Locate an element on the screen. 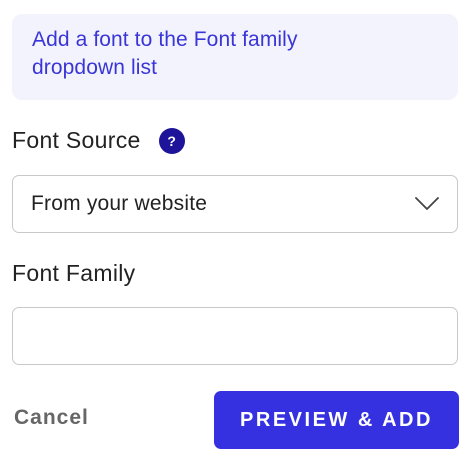 This screenshot has width=472, height=461. info-text-line2: dropdown list is located at coordinates (95, 67).